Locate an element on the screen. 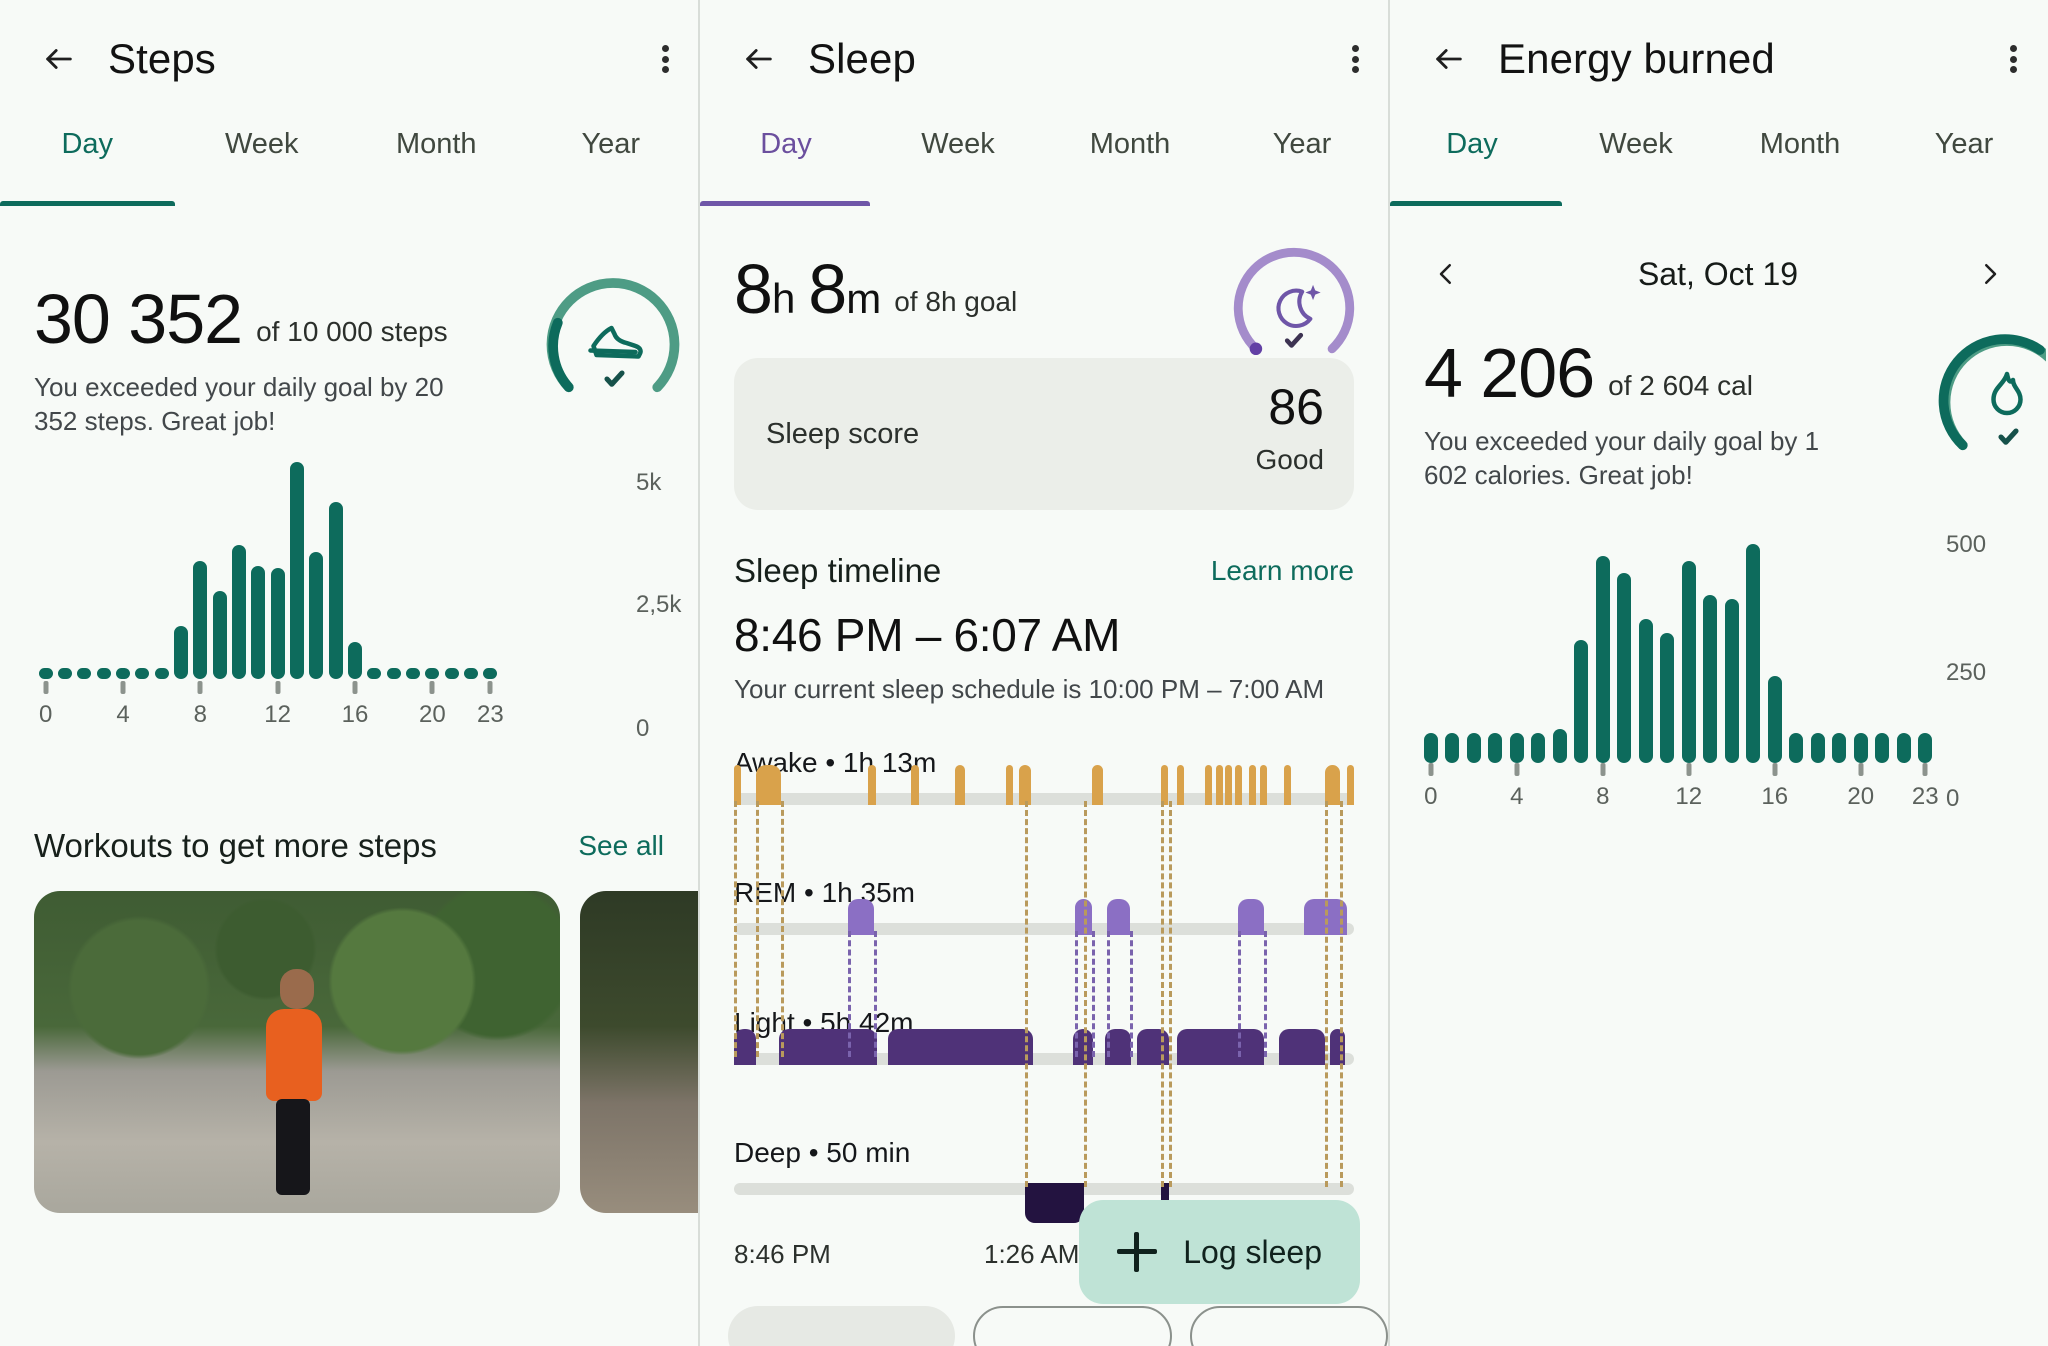  sleep-timeline-header: Sleep timeline Learn more is located at coordinates (1044, 571).